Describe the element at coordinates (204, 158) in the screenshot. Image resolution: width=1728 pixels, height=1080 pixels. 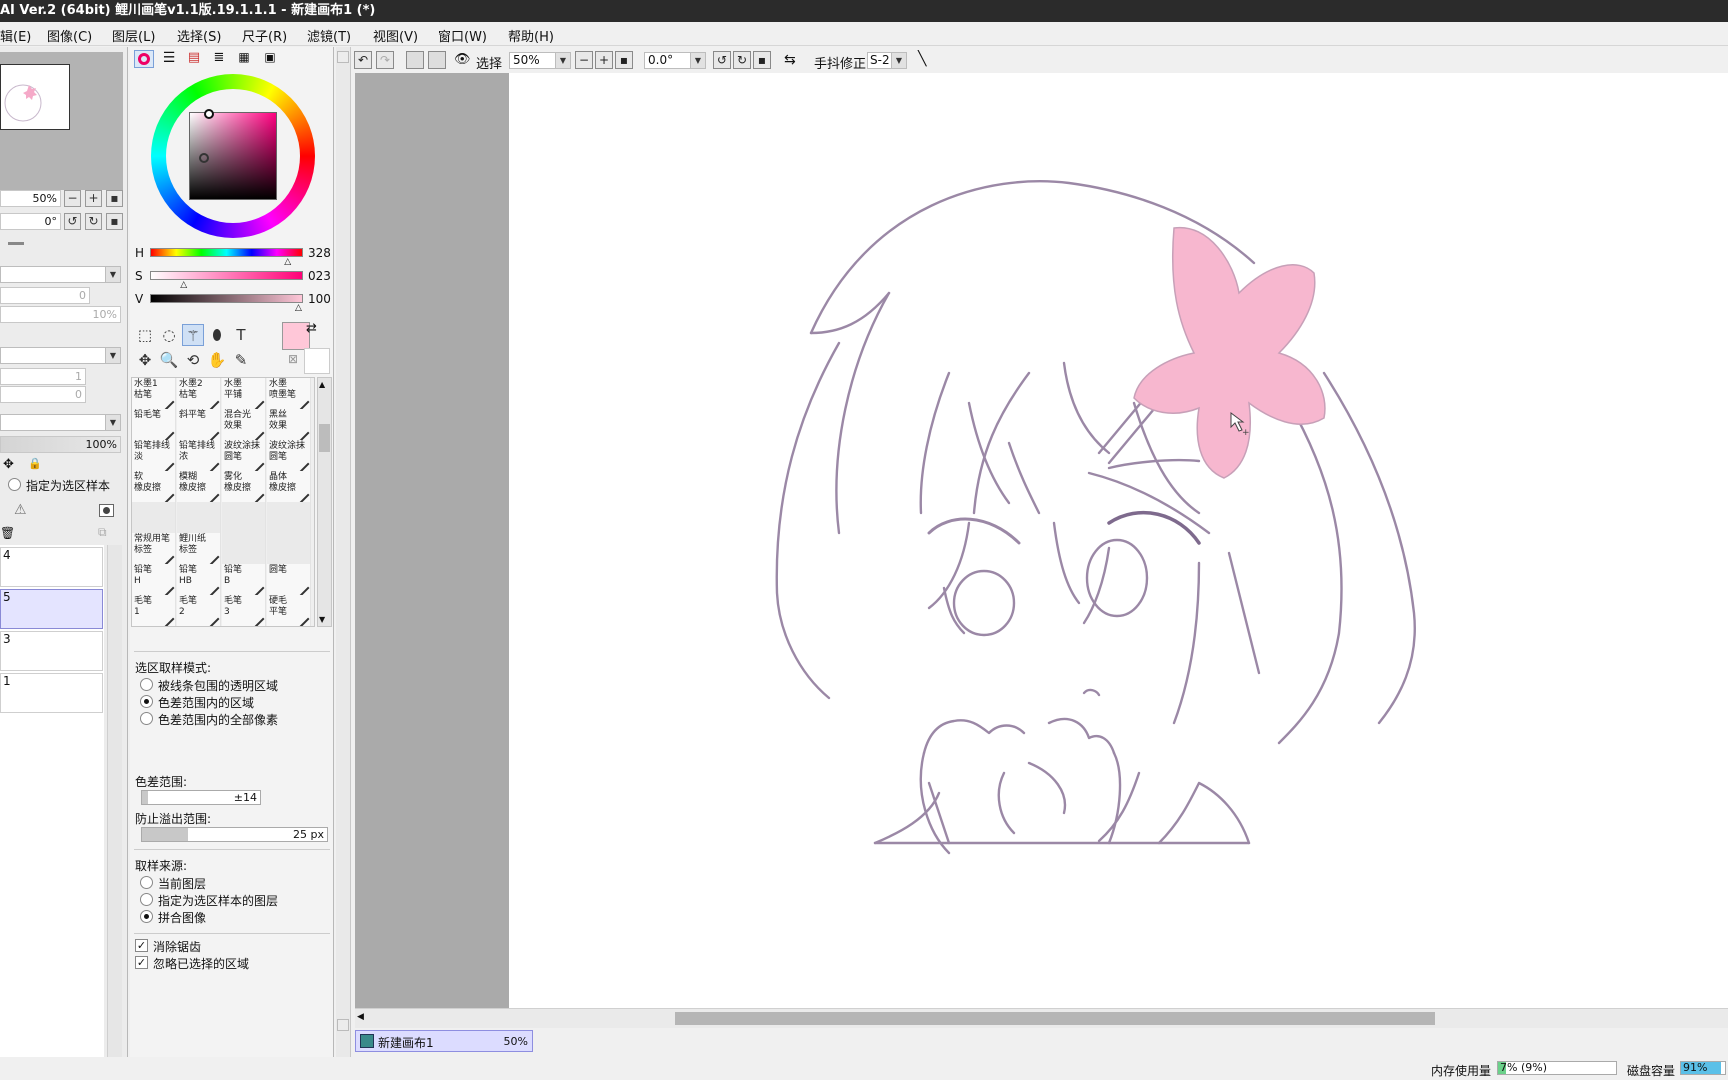
I see `hue-marker` at that location.